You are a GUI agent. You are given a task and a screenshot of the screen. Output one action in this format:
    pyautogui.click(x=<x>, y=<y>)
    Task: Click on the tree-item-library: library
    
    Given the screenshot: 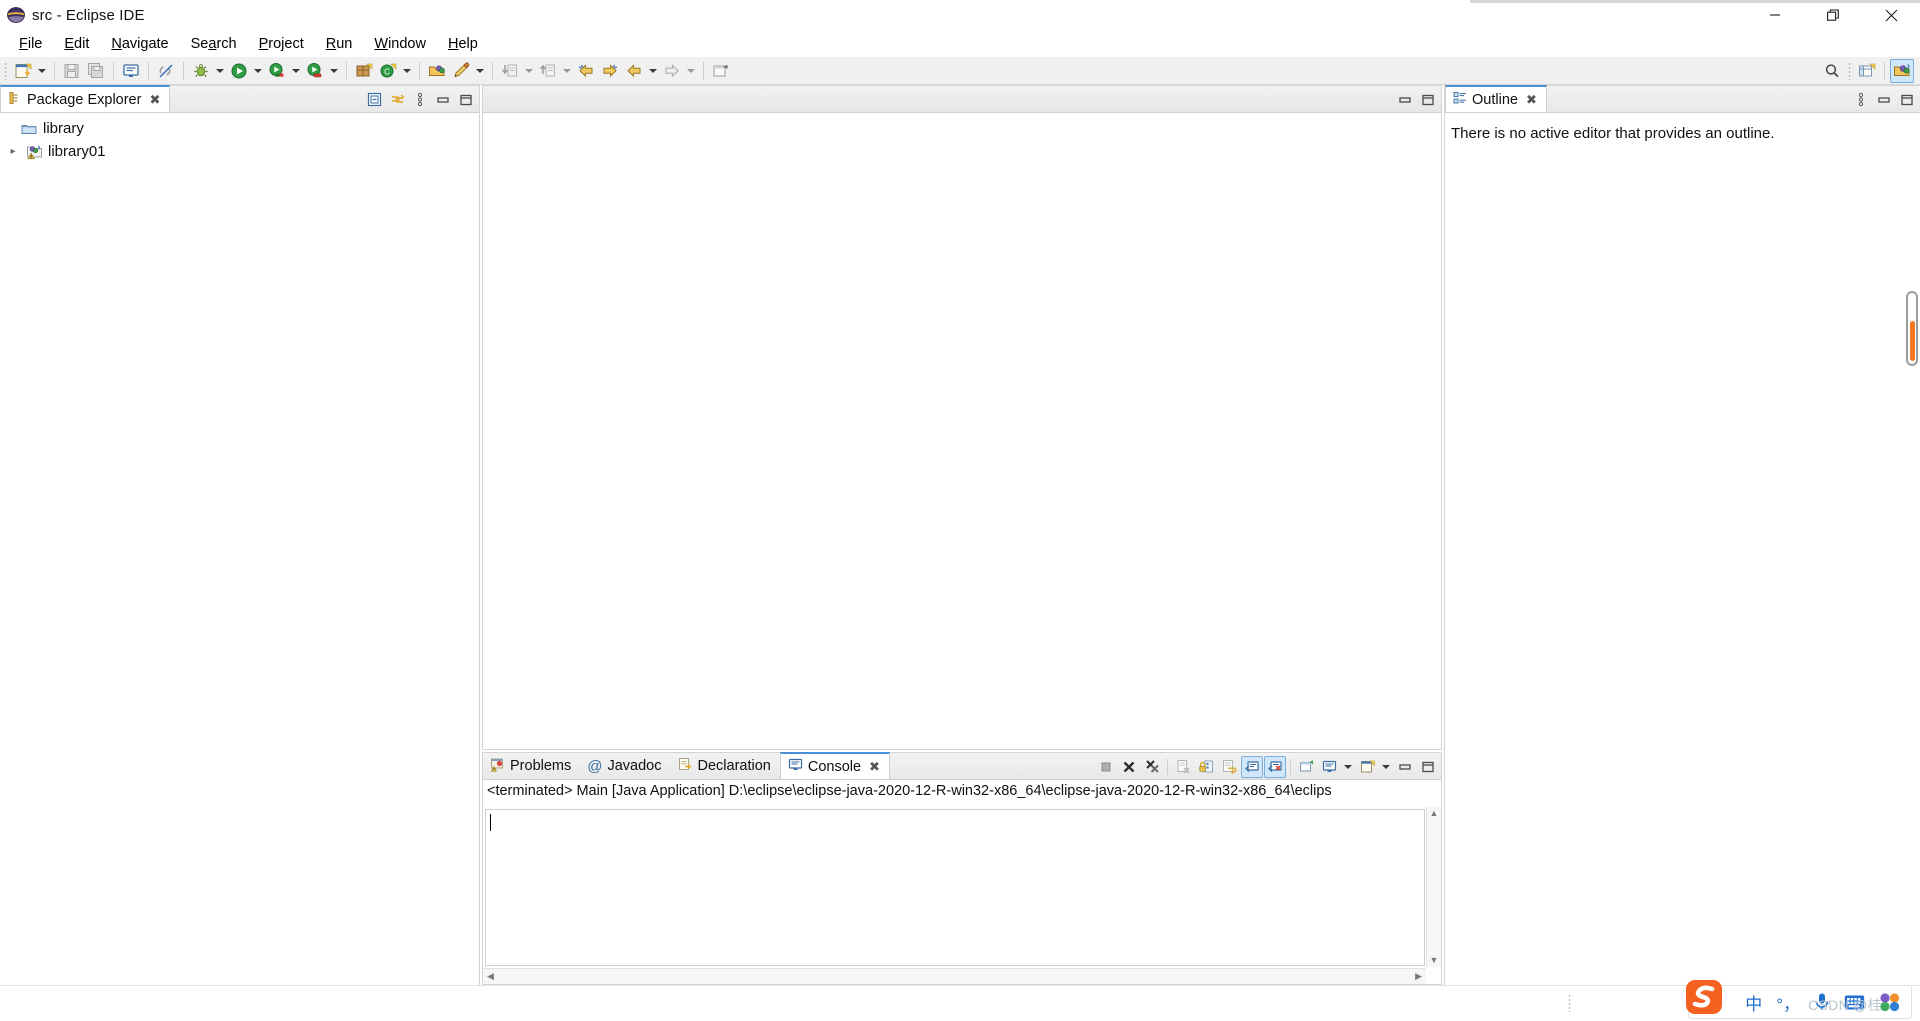 What is the action you would take?
    pyautogui.click(x=239, y=128)
    